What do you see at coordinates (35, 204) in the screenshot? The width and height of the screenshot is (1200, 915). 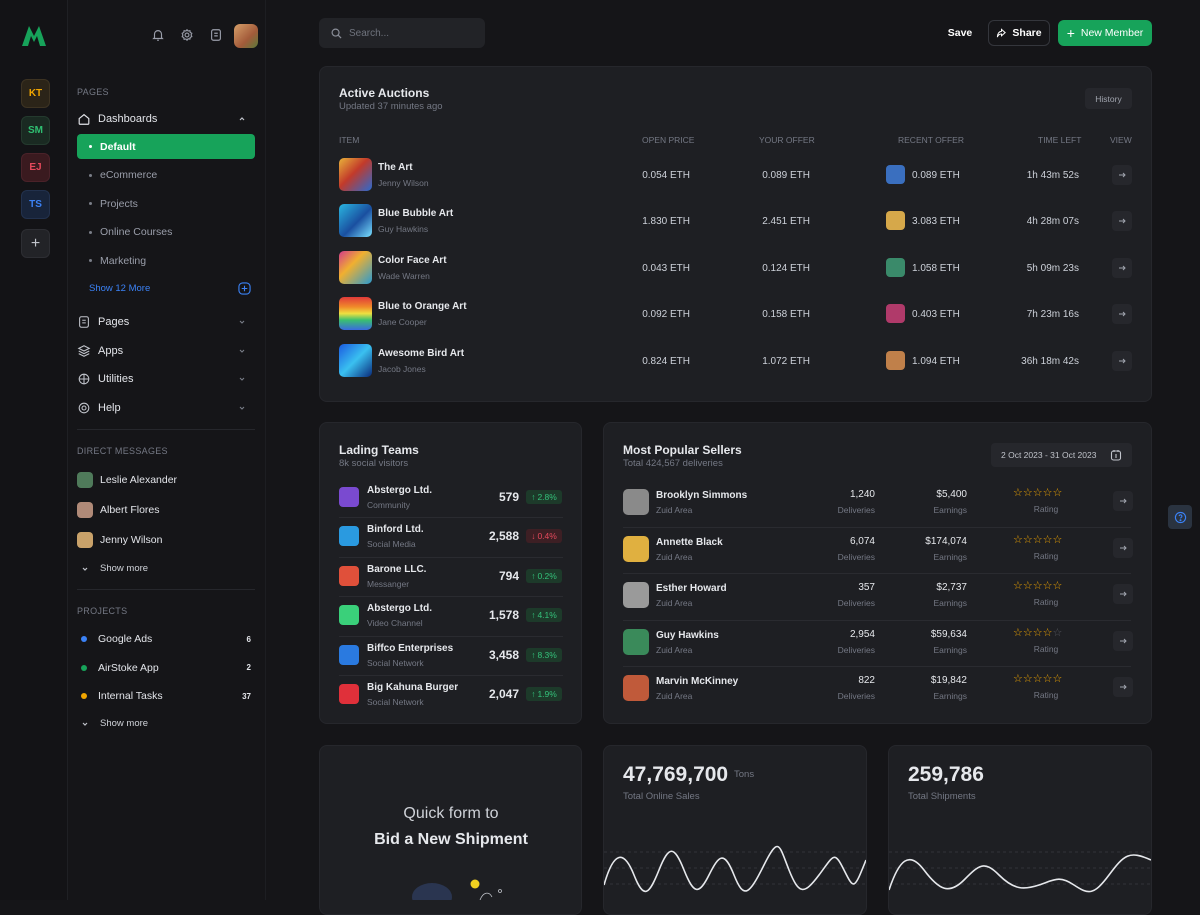 I see `workspace-ts: TS` at bounding box center [35, 204].